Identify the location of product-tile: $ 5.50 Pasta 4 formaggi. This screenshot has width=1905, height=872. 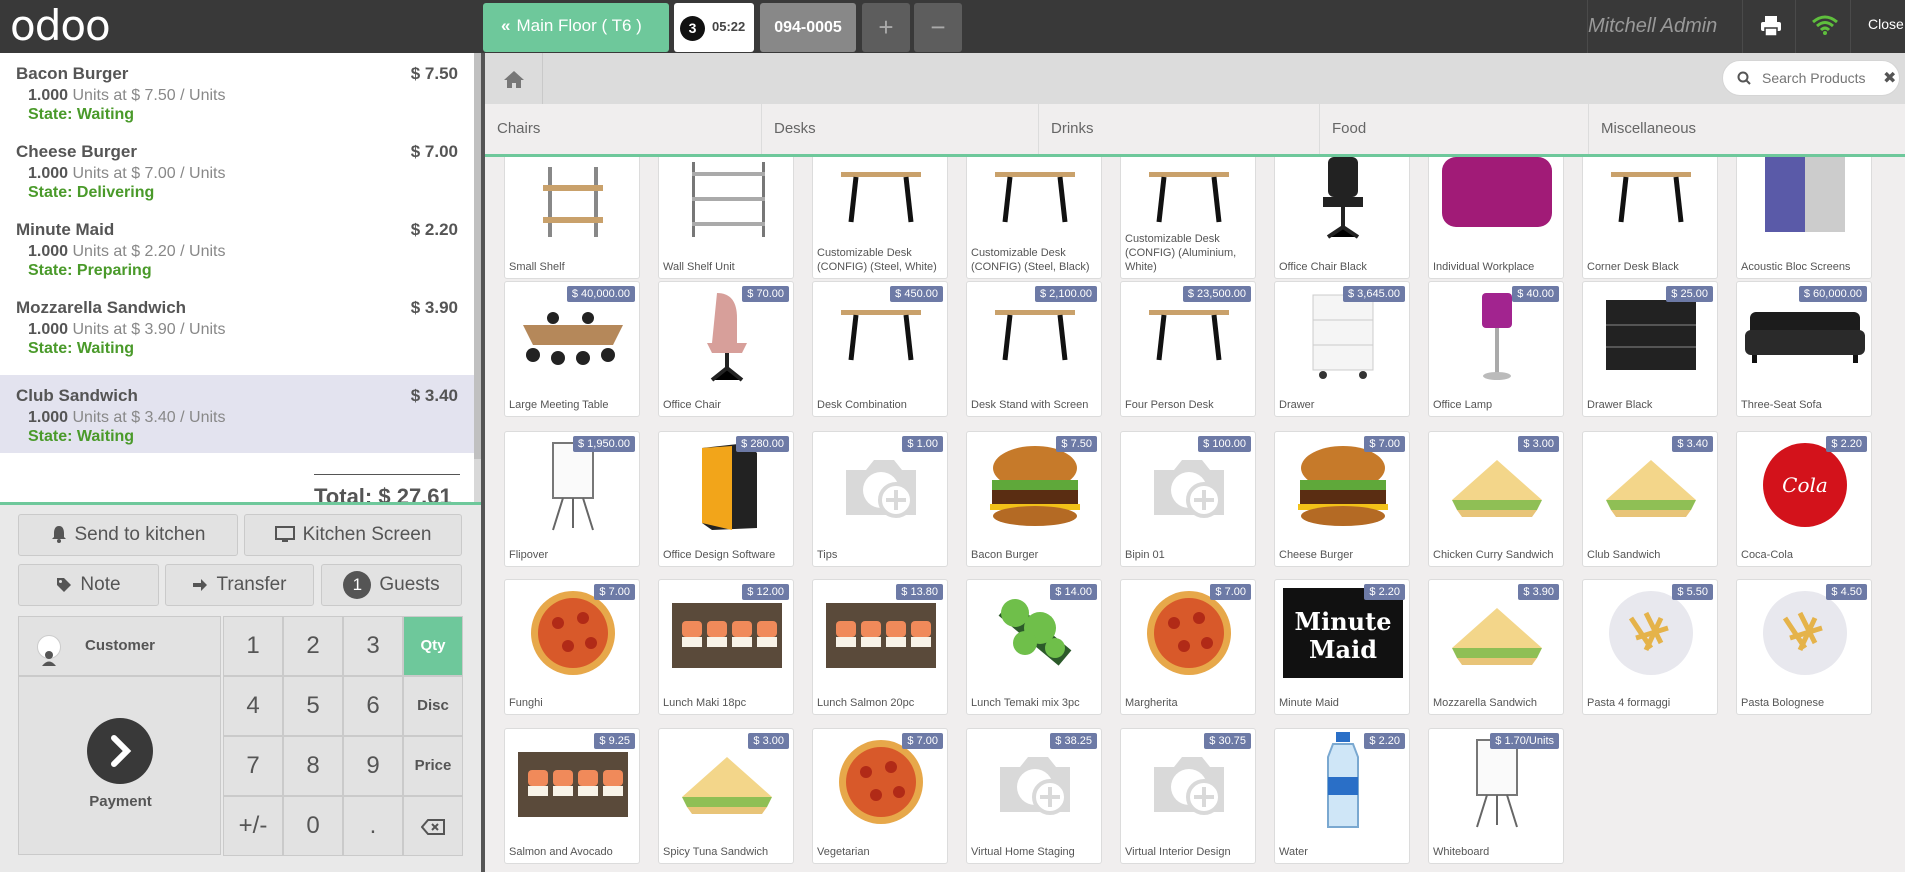
(1650, 647).